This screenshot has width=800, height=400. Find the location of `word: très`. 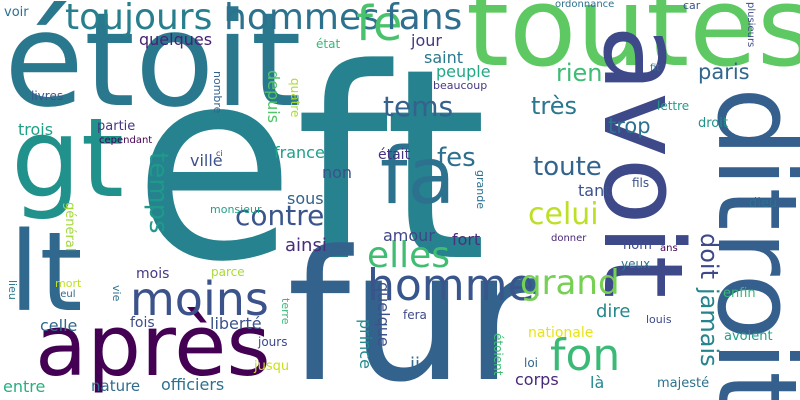

word: très is located at coordinates (554, 106).